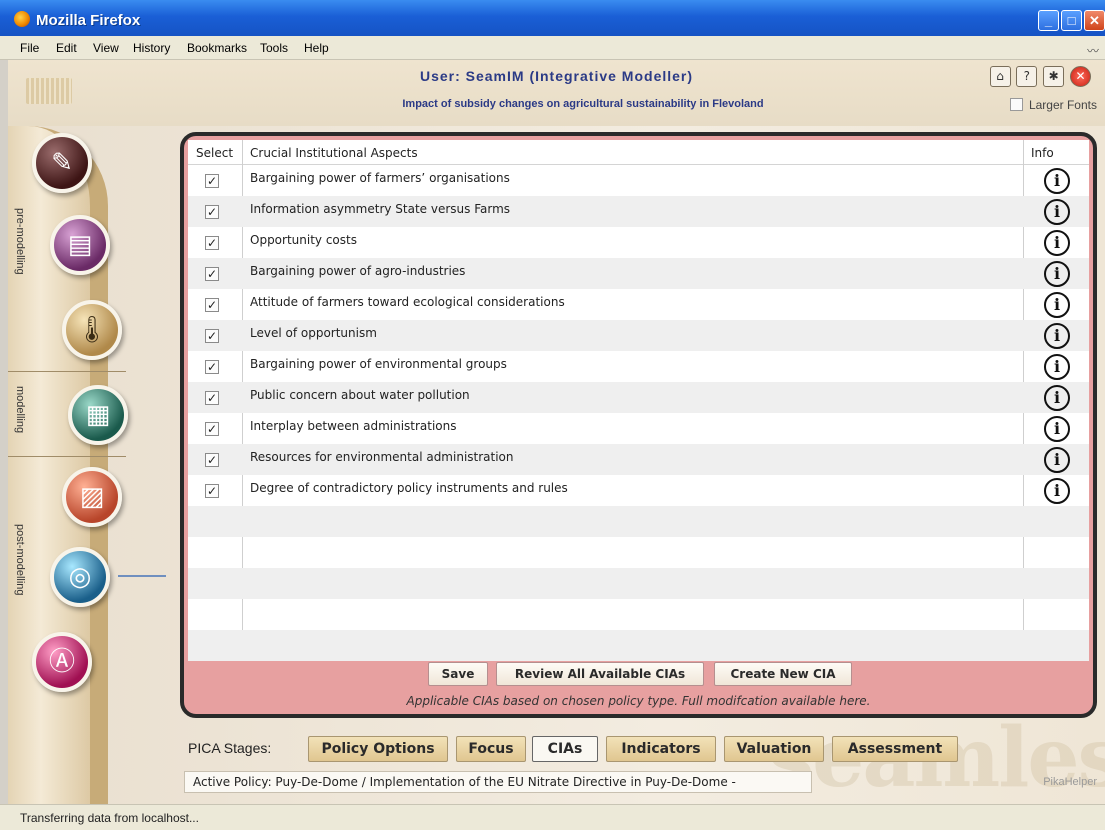 The height and width of the screenshot is (830, 1105). What do you see at coordinates (638, 242) in the screenshot?
I see `table-row: ✓ Opportunity costs i` at bounding box center [638, 242].